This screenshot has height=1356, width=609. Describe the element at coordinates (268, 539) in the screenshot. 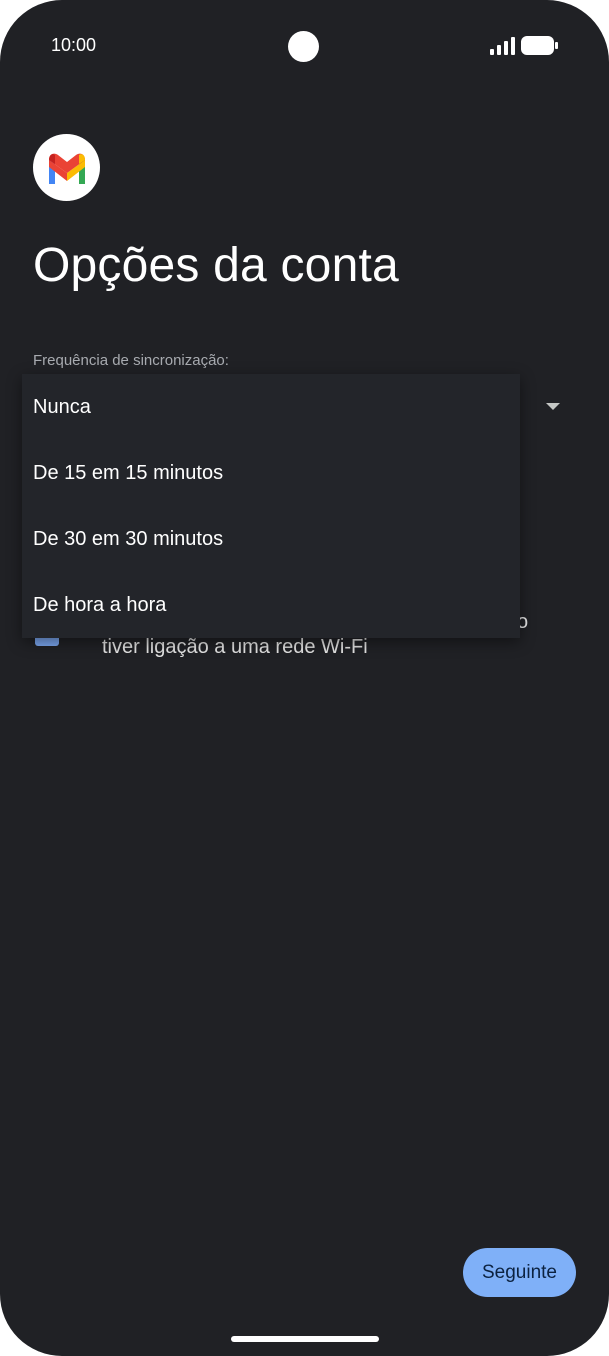

I see `menu-item-30-min: De 30 em 30 minutos` at that location.